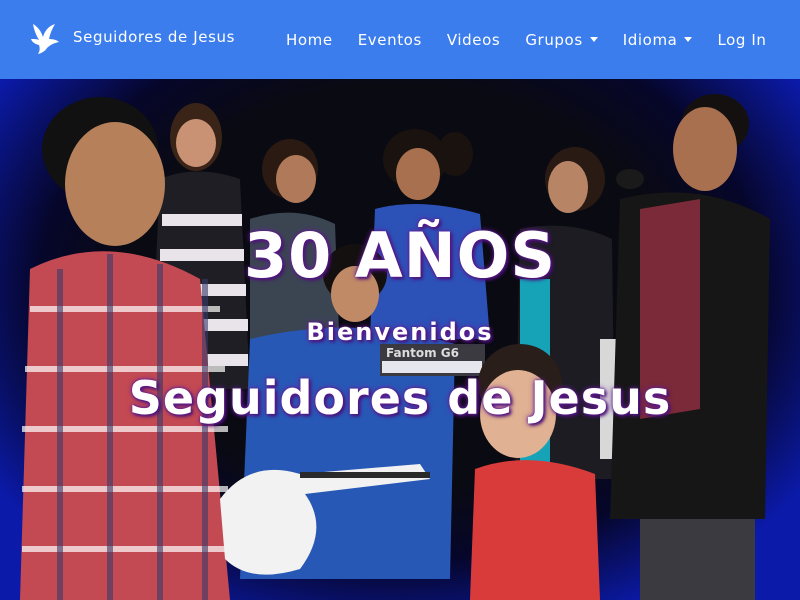  What do you see at coordinates (45, 39) in the screenshot?
I see `dove-icon` at bounding box center [45, 39].